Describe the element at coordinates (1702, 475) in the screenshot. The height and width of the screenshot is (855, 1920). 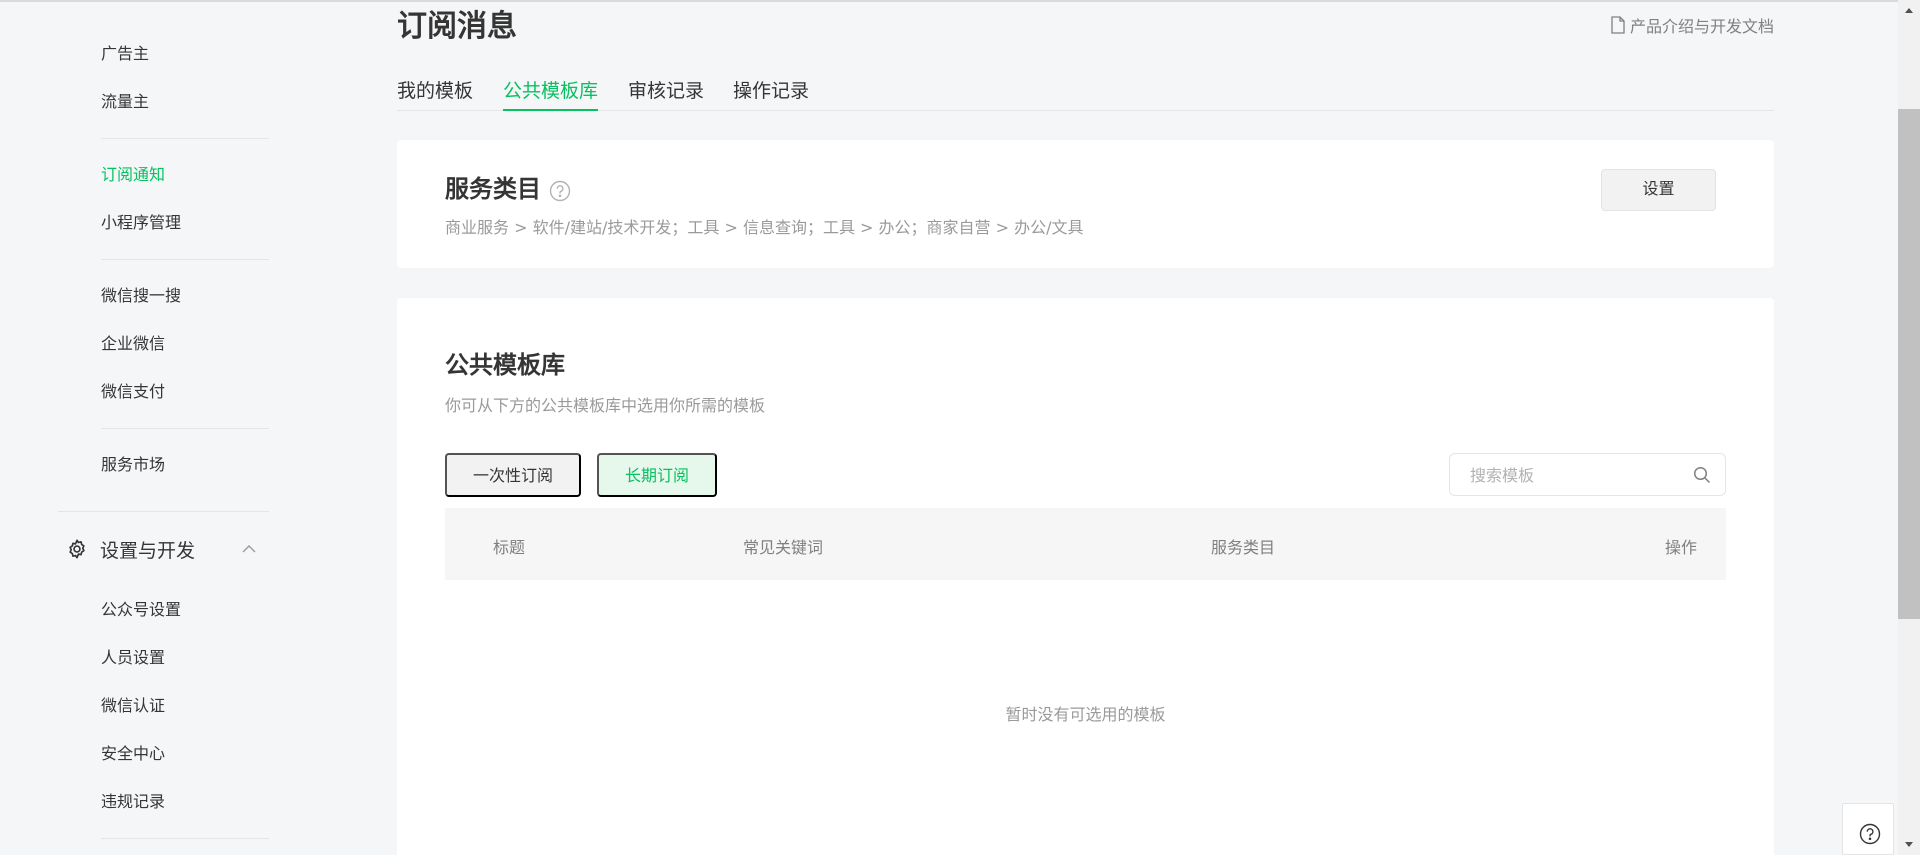
I see `search-icon` at that location.